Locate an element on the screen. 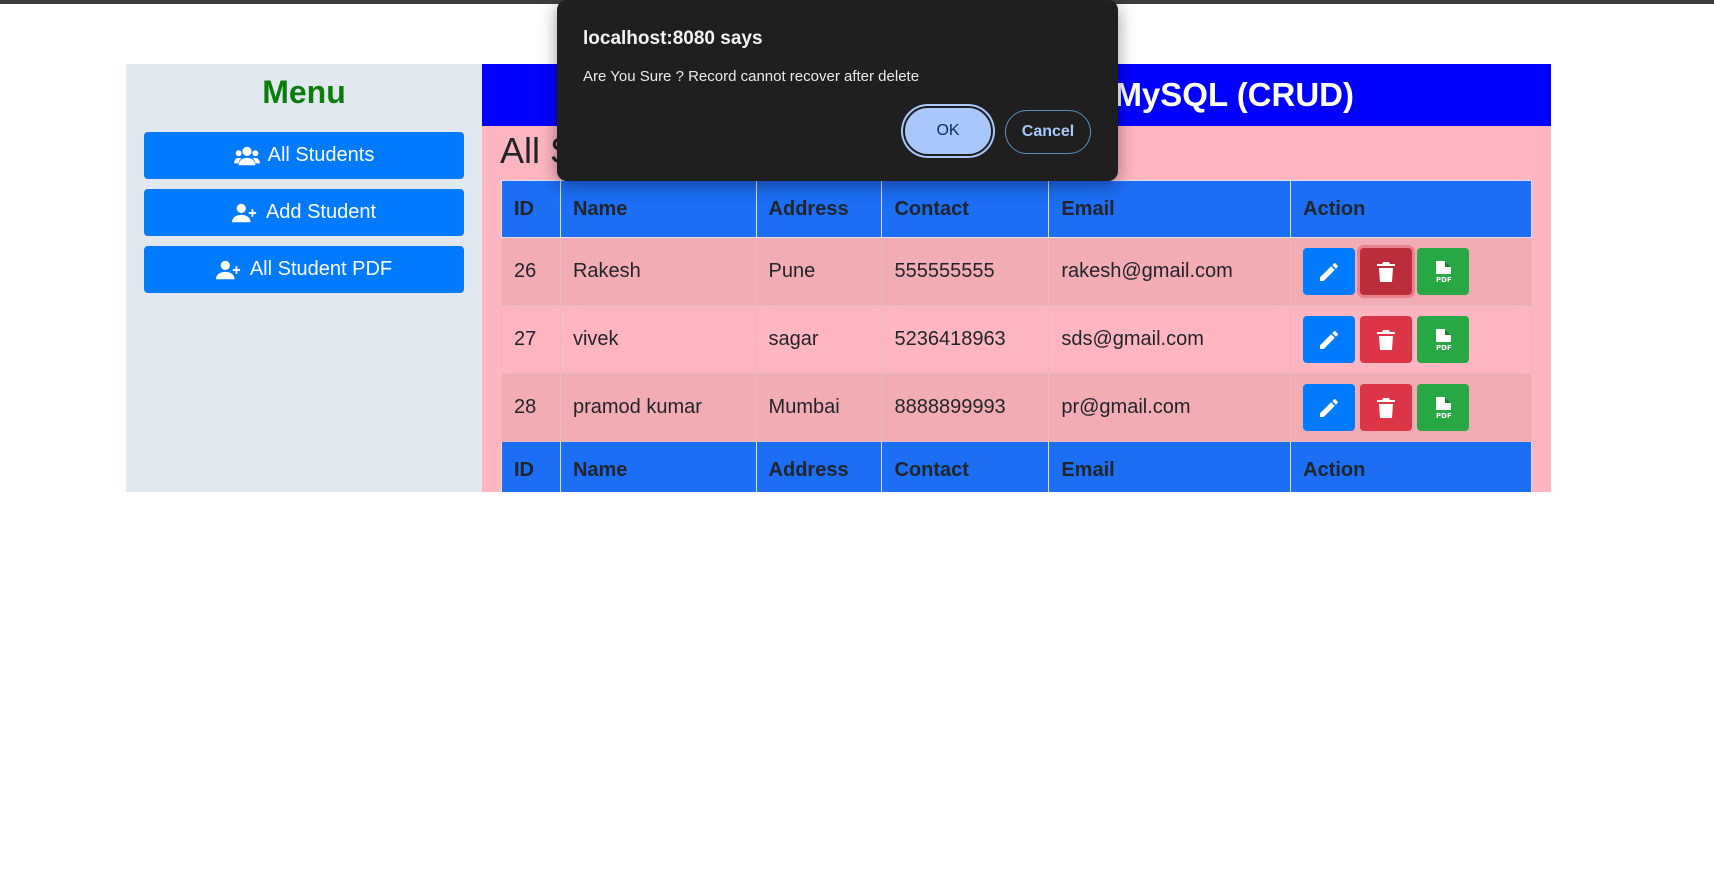  cell-id: 28 is located at coordinates (531, 407).